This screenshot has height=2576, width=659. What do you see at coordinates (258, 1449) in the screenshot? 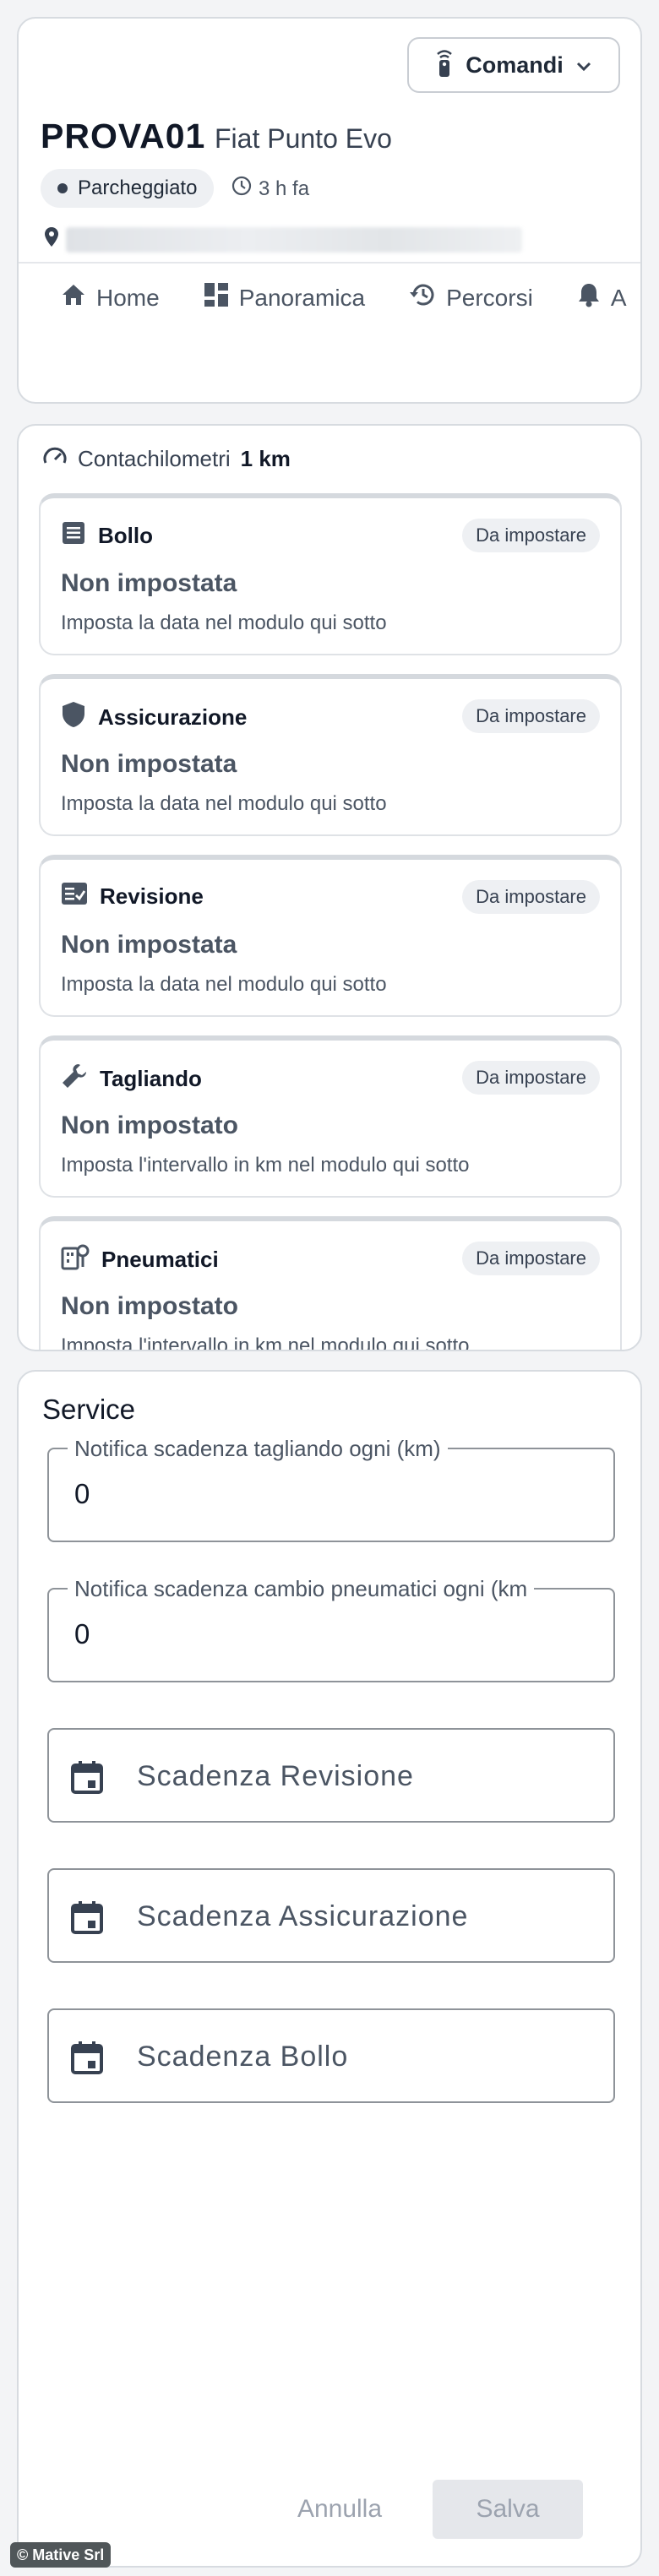
I see `service-interval-label: Notifica scadenza tagliando ogni (km)` at bounding box center [258, 1449].